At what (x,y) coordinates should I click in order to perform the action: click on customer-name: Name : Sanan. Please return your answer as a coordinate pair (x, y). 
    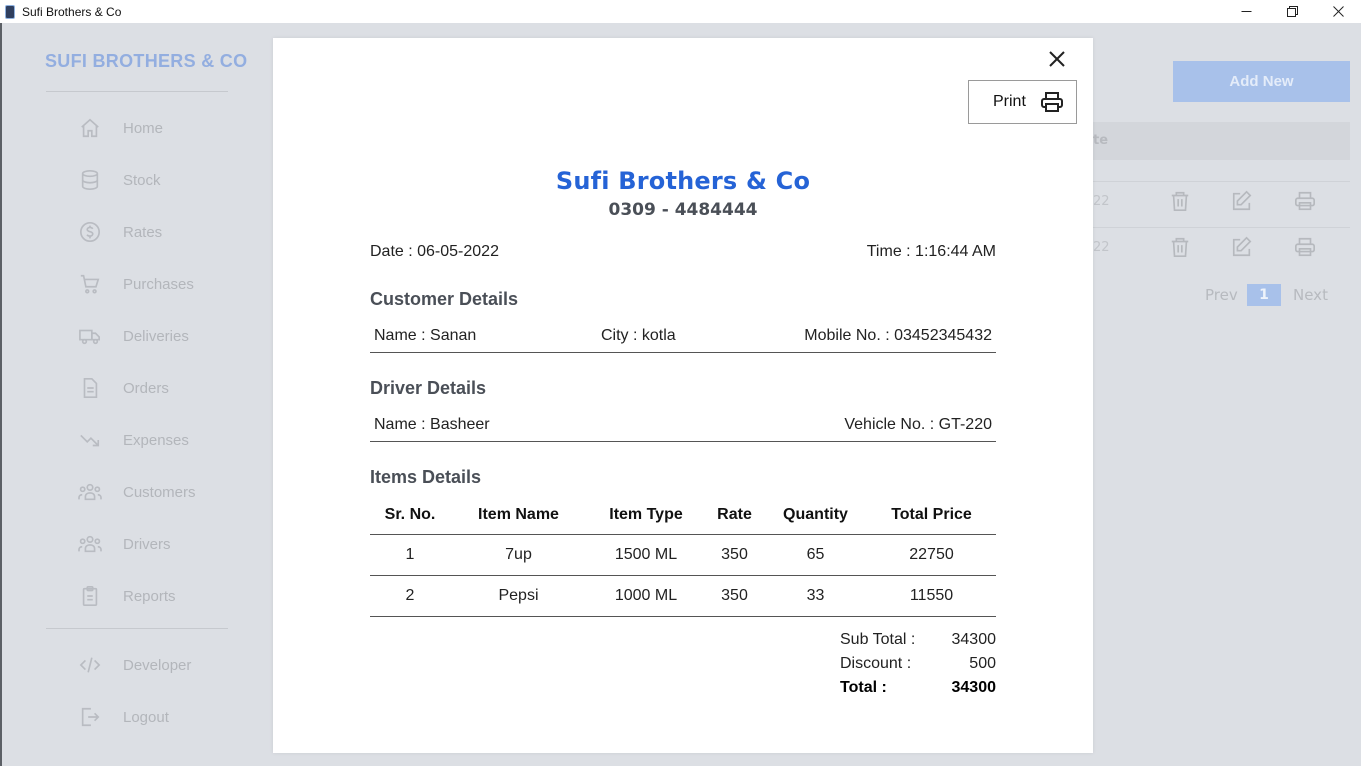
    Looking at the image, I should click on (425, 335).